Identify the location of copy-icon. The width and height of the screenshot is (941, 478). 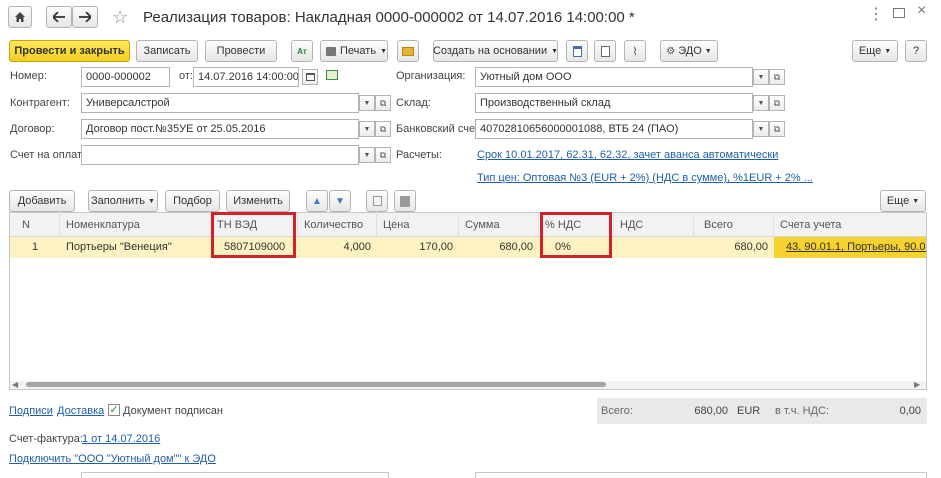
(377, 201).